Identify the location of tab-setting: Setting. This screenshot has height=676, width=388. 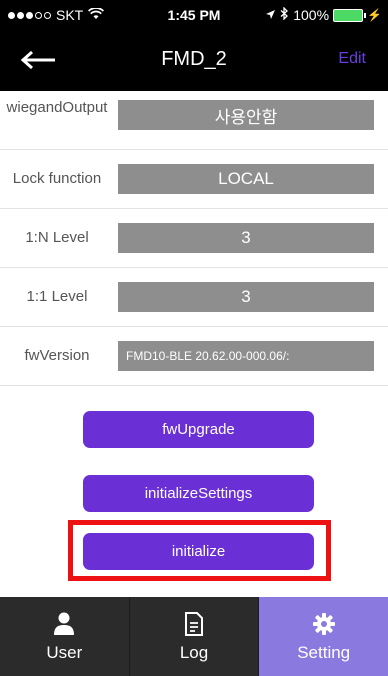
(323, 636).